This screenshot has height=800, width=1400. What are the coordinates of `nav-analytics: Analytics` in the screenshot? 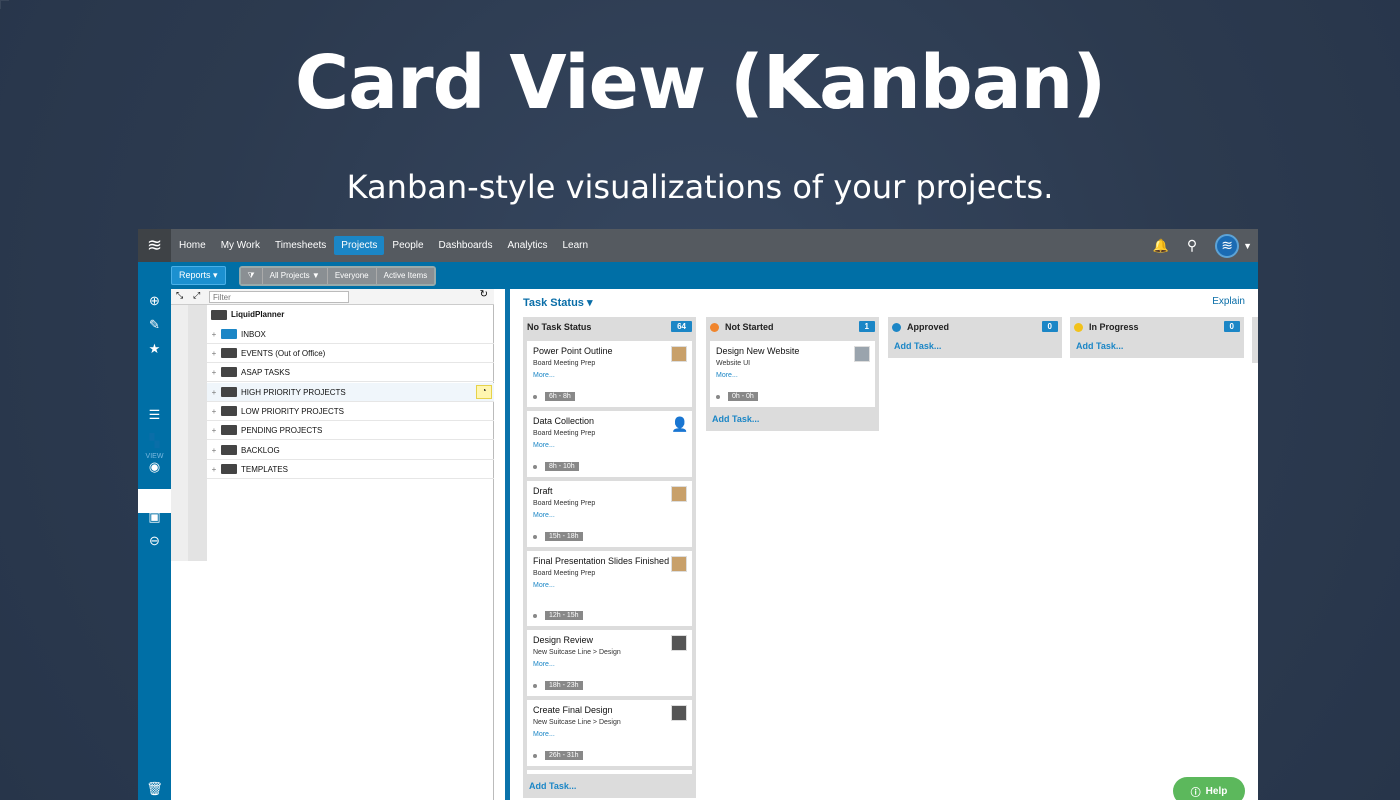 It's located at (527, 245).